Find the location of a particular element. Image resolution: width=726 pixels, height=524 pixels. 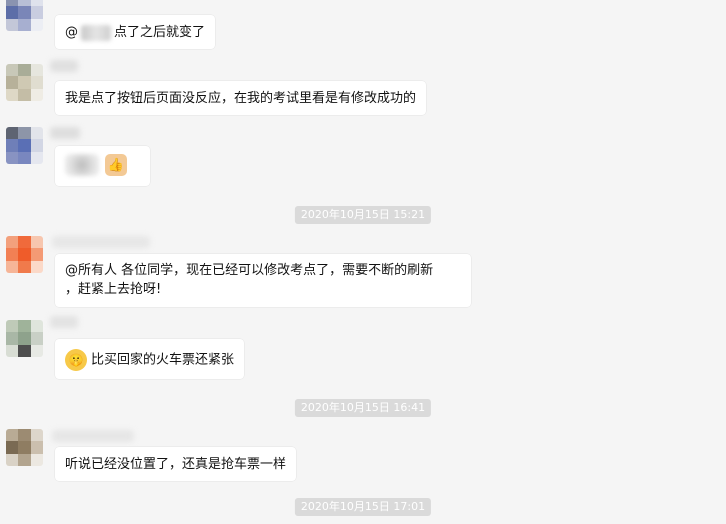

message-text: 点了之后就变了 is located at coordinates (160, 32).